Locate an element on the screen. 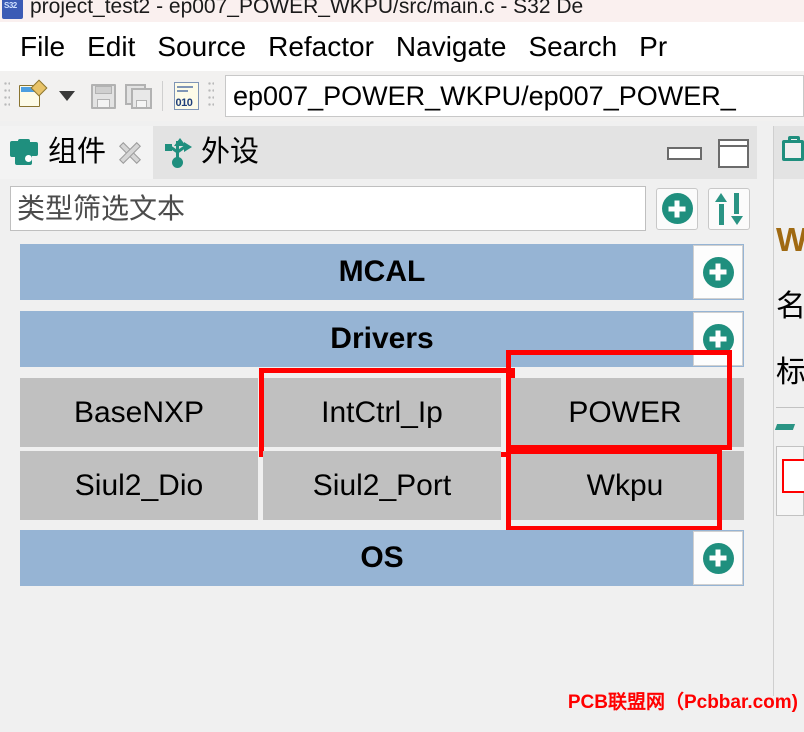 This screenshot has height=732, width=804. usb-peripherals-icon is located at coordinates (178, 152).